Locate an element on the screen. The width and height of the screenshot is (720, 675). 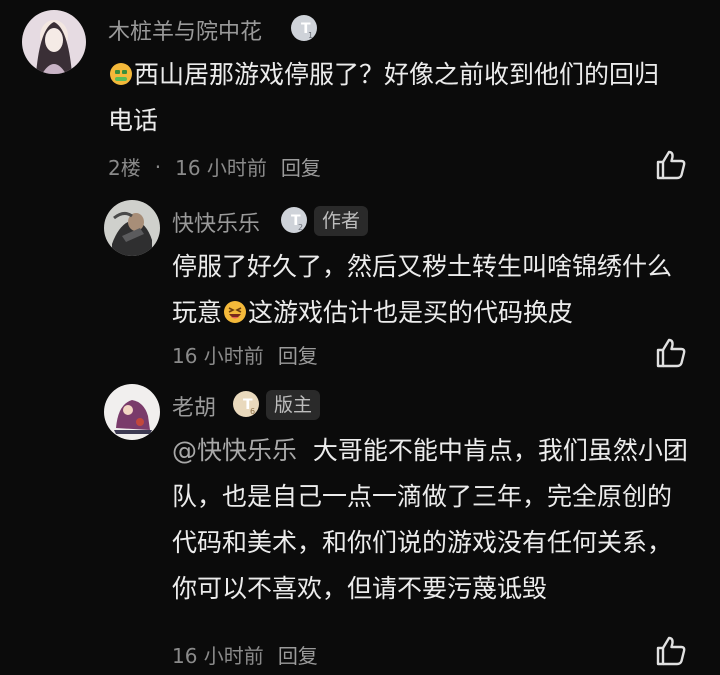
comment-meta: 2楼 · 16 小时前 回复 is located at coordinates (214, 166).